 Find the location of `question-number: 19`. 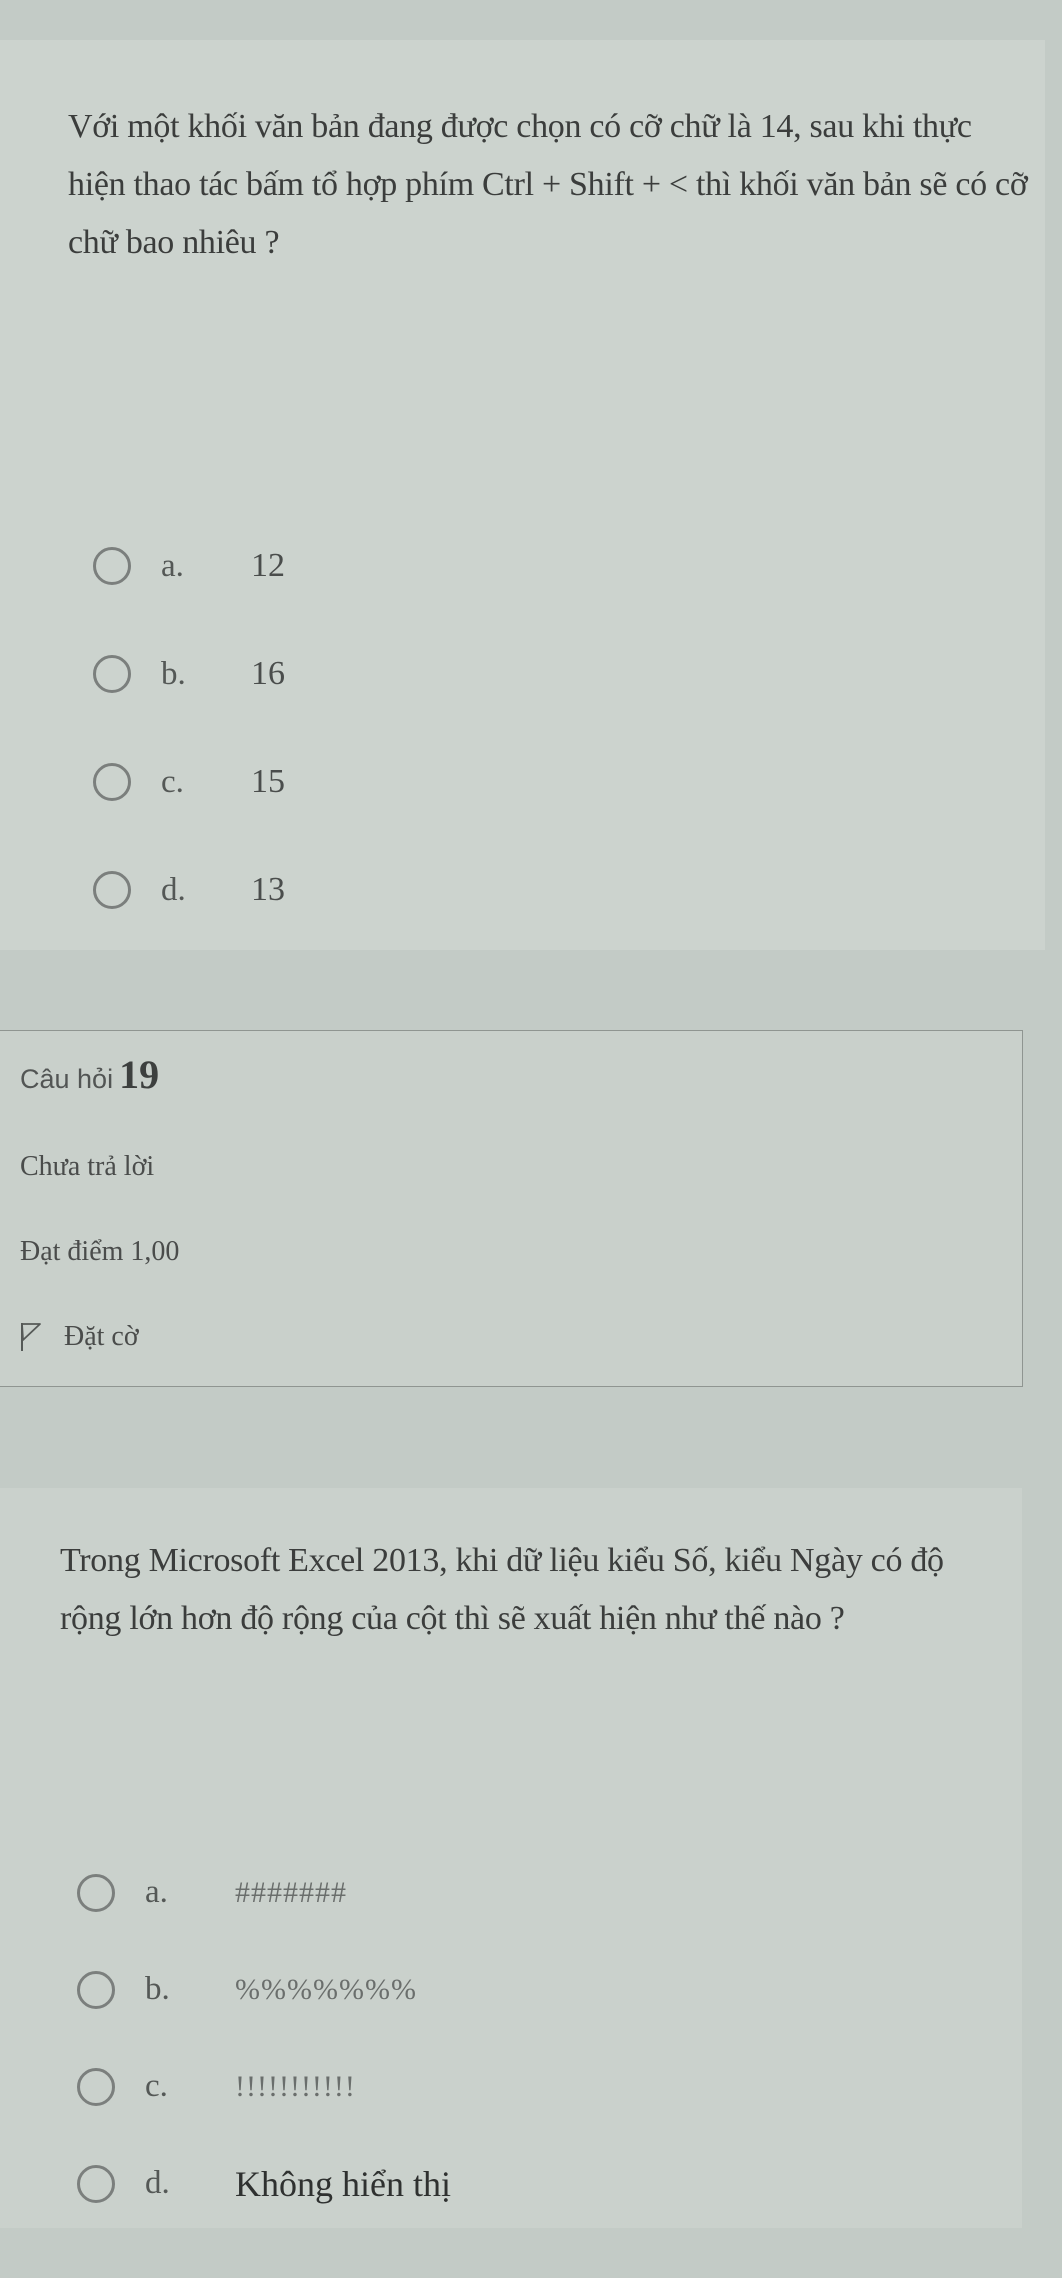

question-number: 19 is located at coordinates (139, 1074).